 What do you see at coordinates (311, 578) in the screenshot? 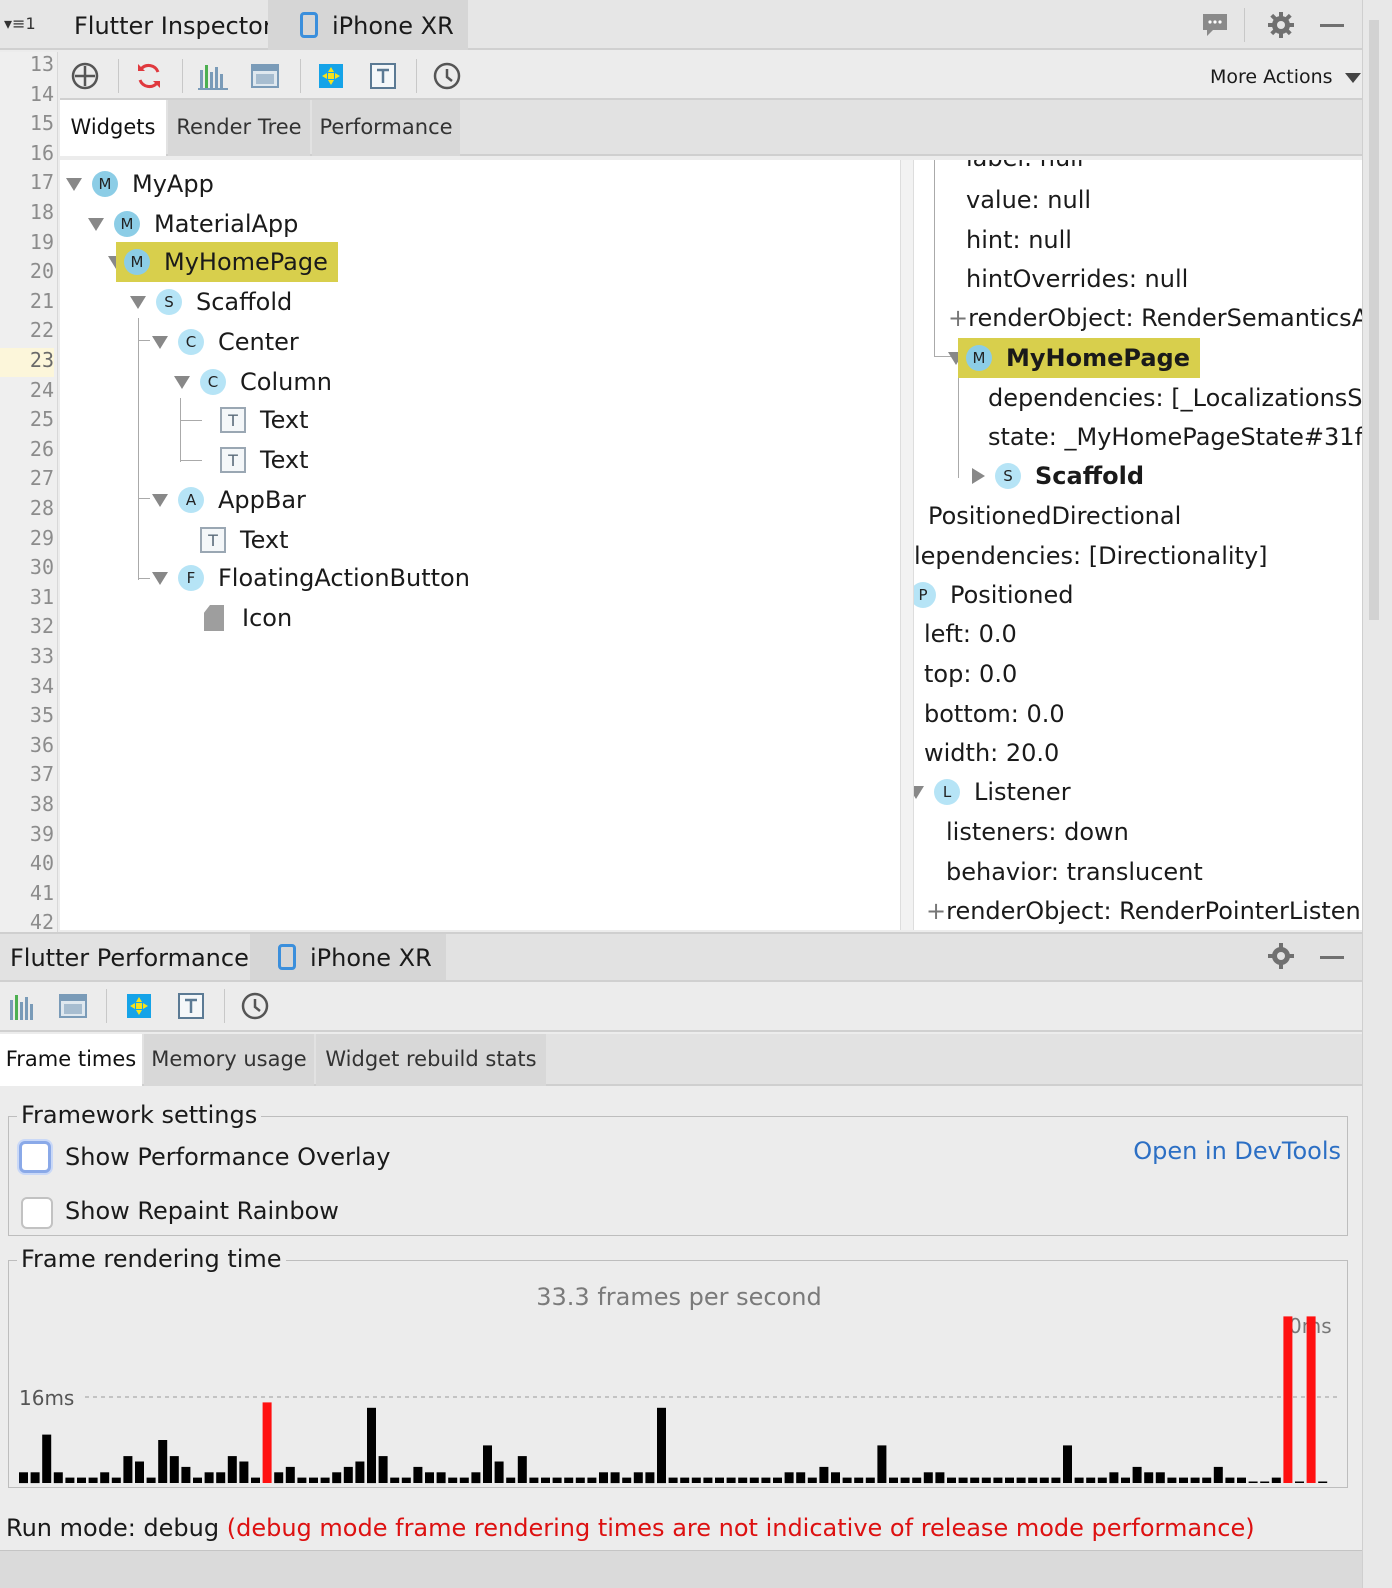
I see `tree-node-floatingactionbutton: F FloatingActionButton` at bounding box center [311, 578].